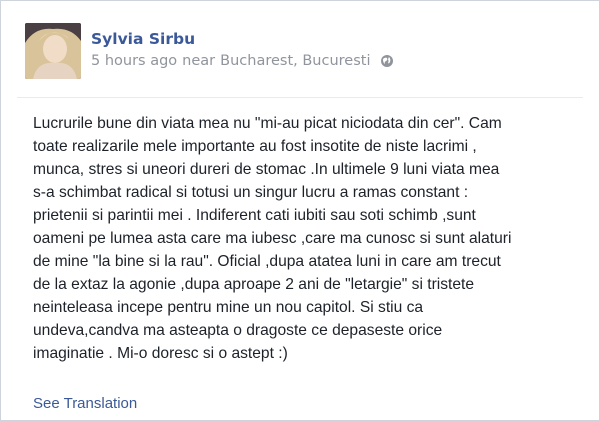  What do you see at coordinates (387, 61) in the screenshot?
I see `globe-icon` at bounding box center [387, 61].